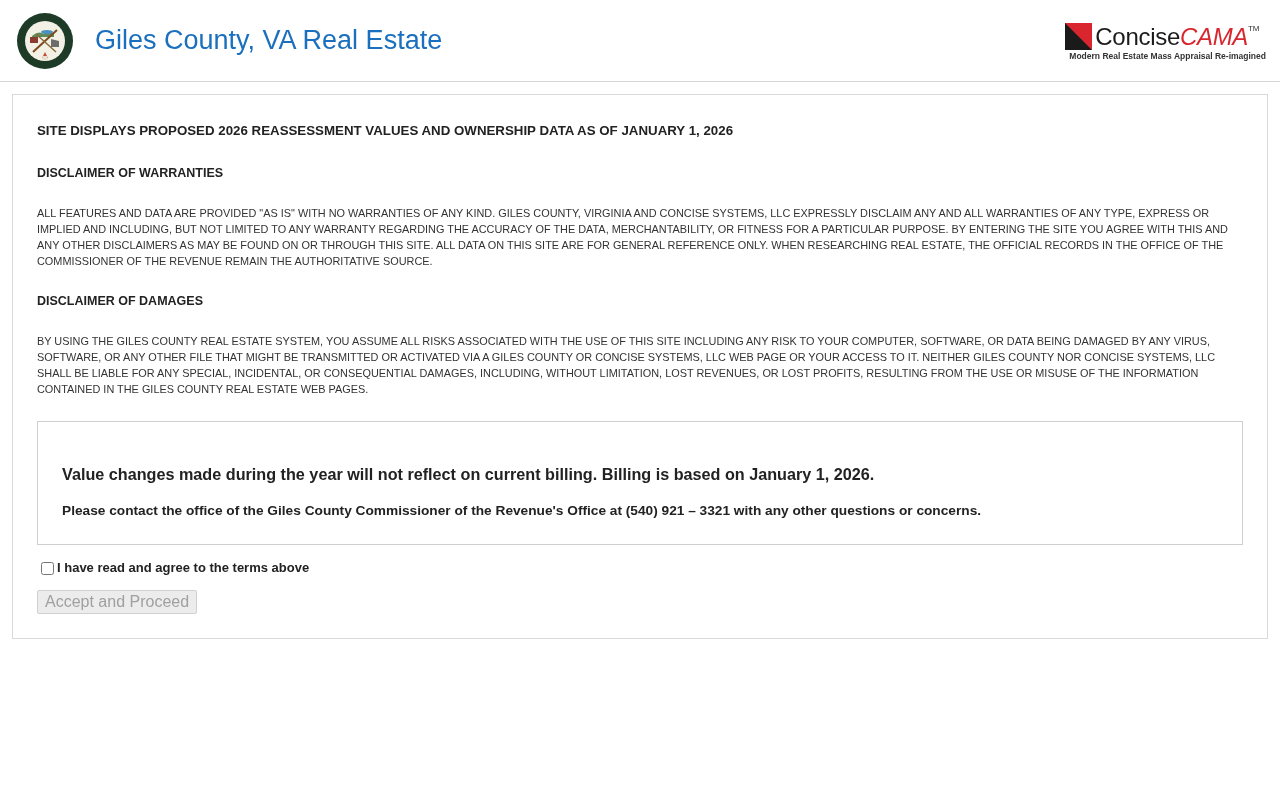  What do you see at coordinates (1167, 55) in the screenshot?
I see `brand-tagline: Modern Real Estate Mass Appraisal Re-imagined` at bounding box center [1167, 55].